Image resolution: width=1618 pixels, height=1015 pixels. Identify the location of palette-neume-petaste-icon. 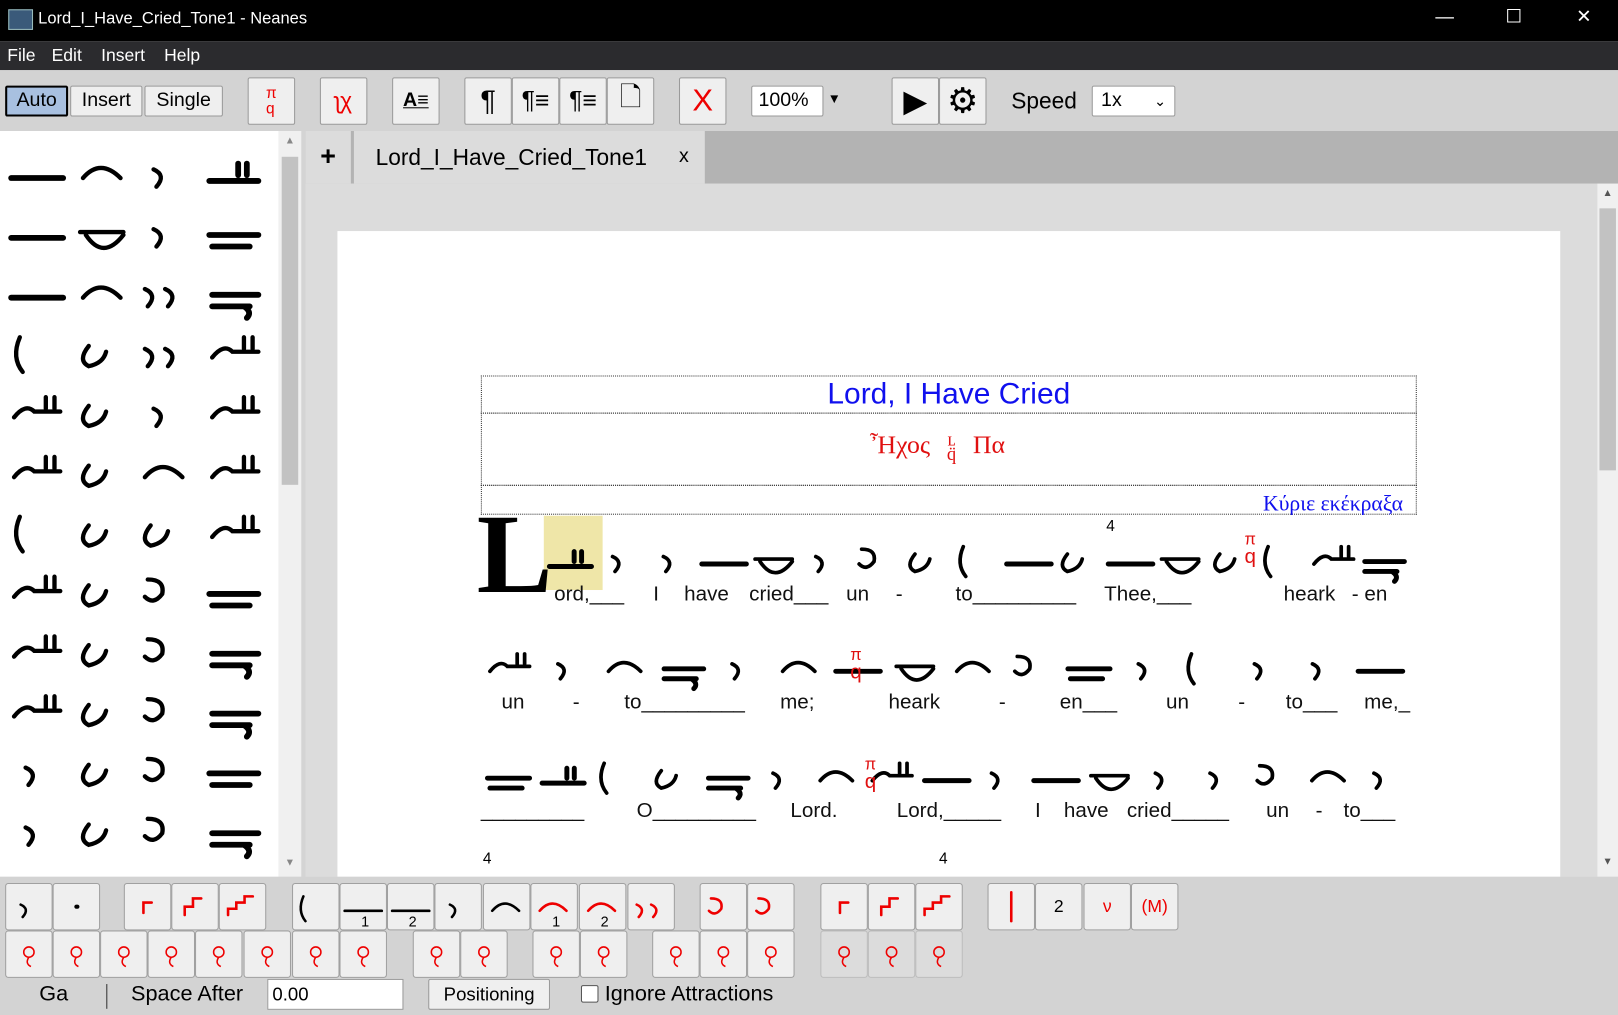
(101, 240).